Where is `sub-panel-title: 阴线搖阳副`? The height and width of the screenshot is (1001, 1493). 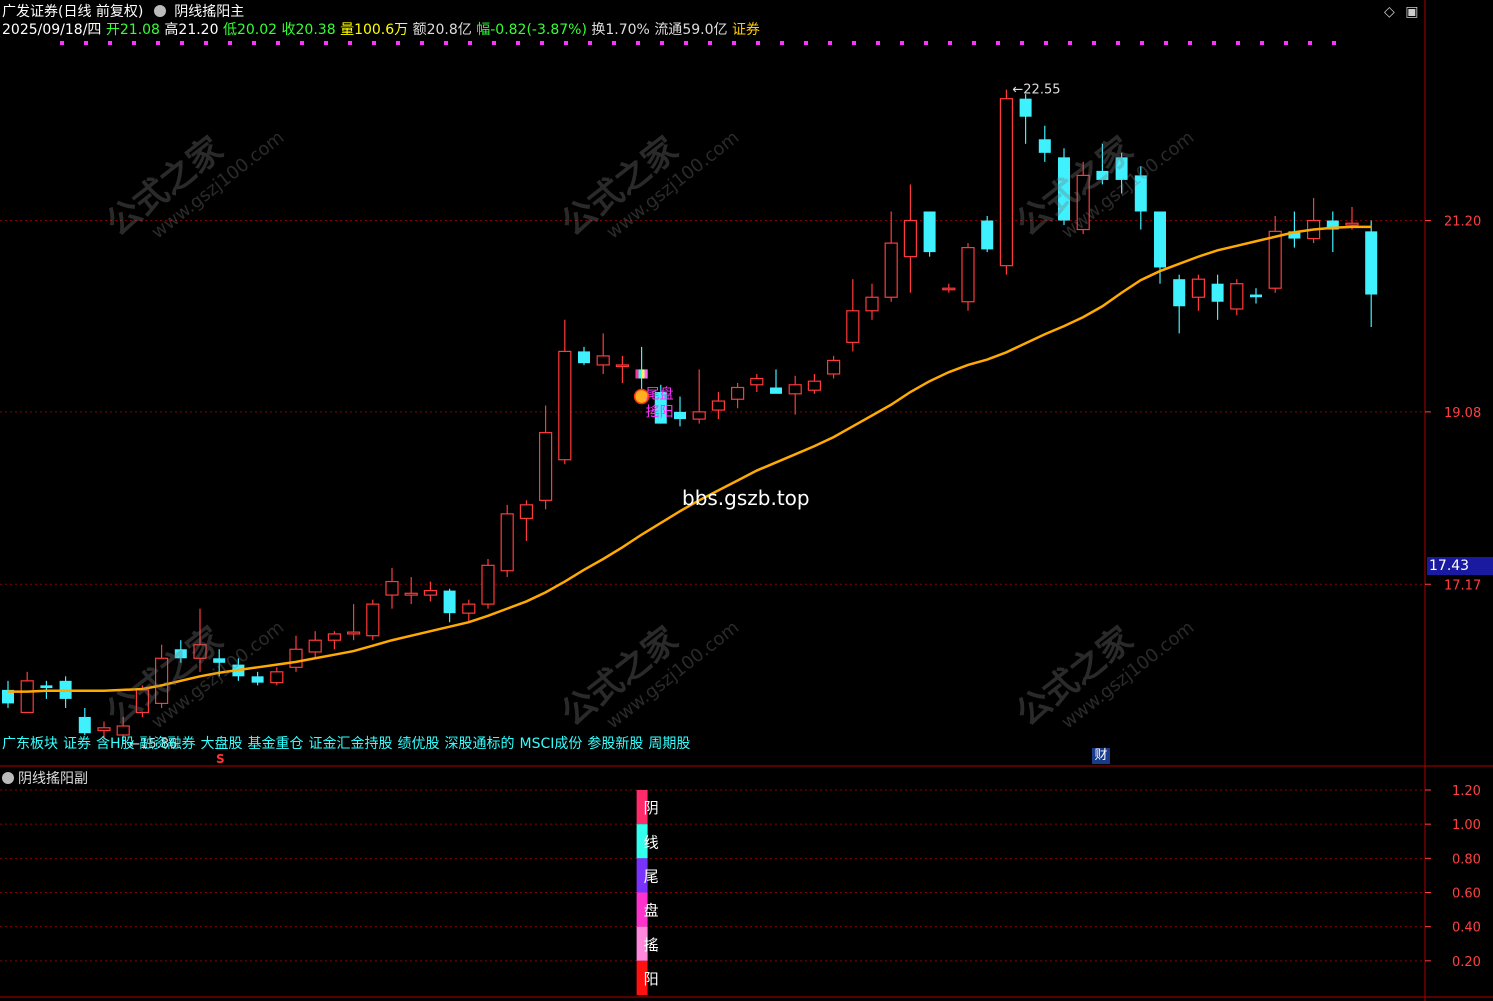
sub-panel-title: 阴线搖阳副 is located at coordinates (45, 779).